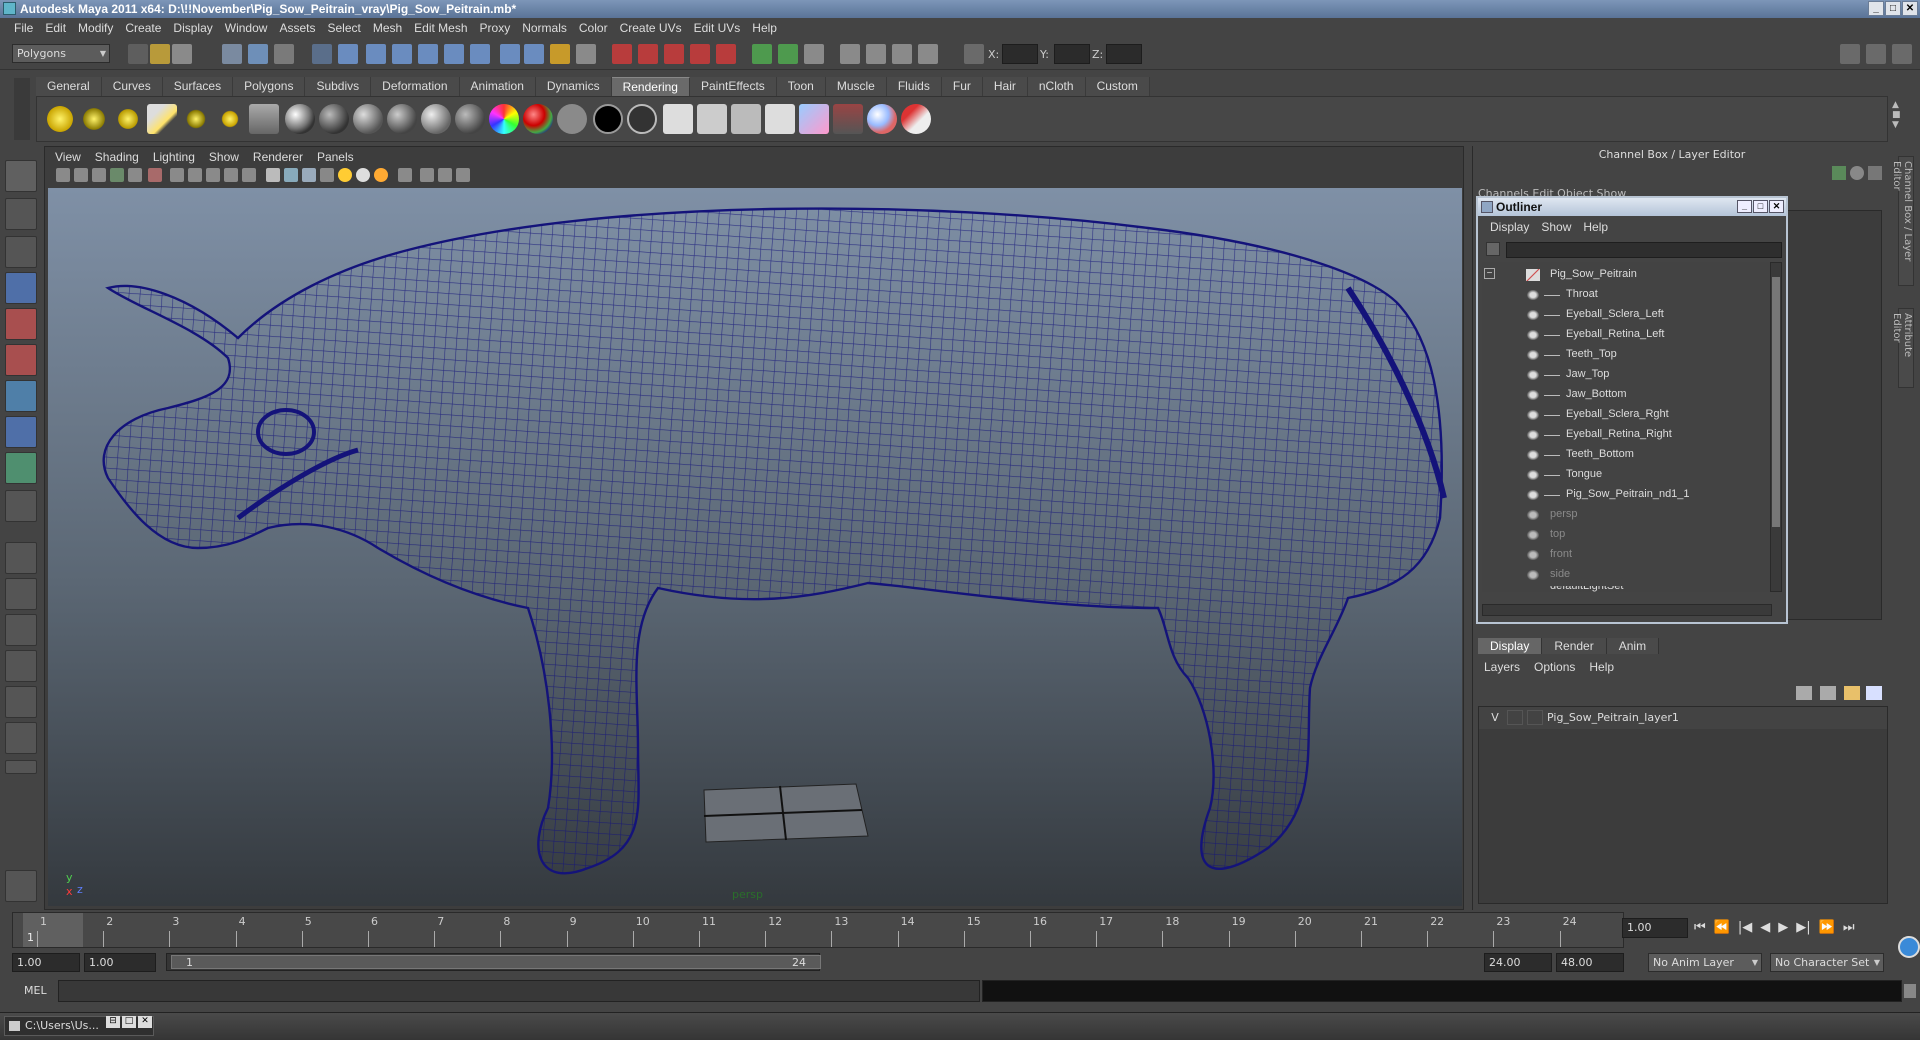  Describe the element at coordinates (1627, 375) in the screenshot. I see `tree-item: Jaw_Top` at that location.